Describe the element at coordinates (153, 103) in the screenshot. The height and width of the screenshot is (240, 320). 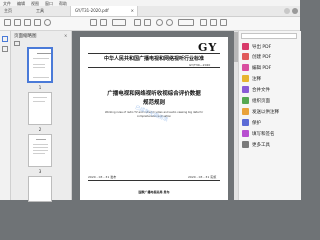
I see `document-title-line-2: 规范规则` at that location.